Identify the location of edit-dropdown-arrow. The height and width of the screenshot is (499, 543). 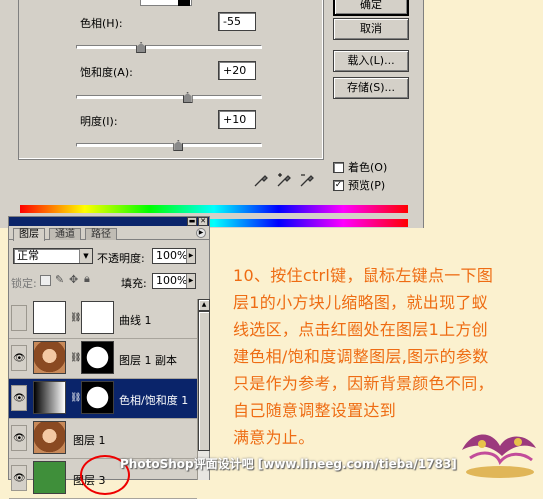
(184, 3).